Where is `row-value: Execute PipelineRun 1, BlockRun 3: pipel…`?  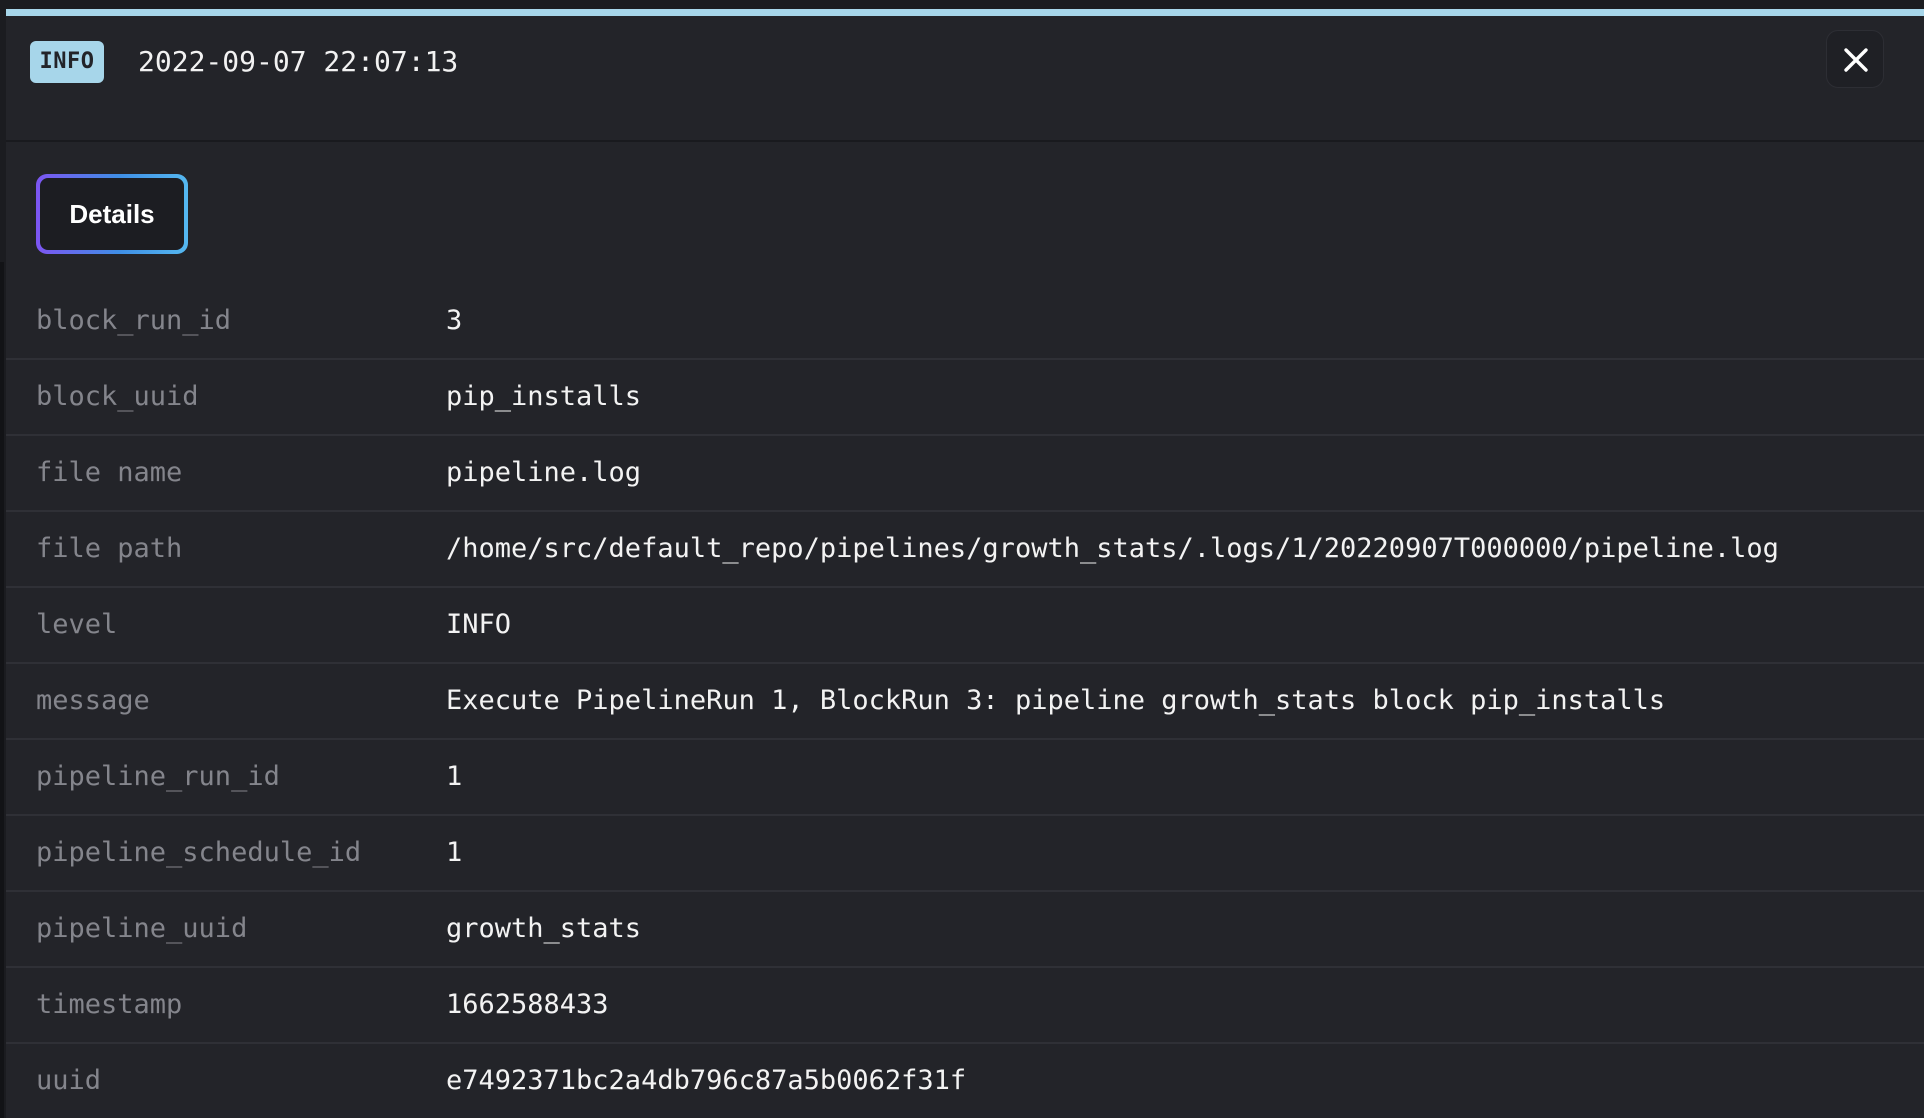
row-value: Execute PipelineRun 1, BlockRun 3: pipel… is located at coordinates (1056, 700).